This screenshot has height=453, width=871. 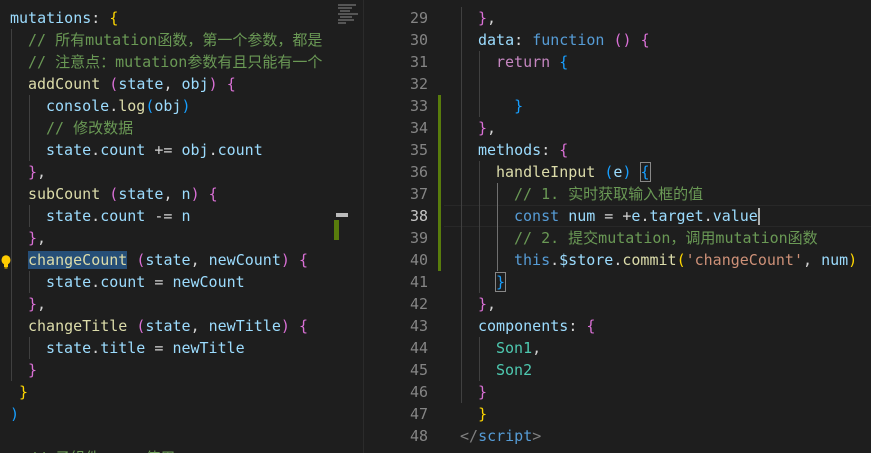 What do you see at coordinates (6, 261) in the screenshot?
I see `lightbulb-icon` at bounding box center [6, 261].